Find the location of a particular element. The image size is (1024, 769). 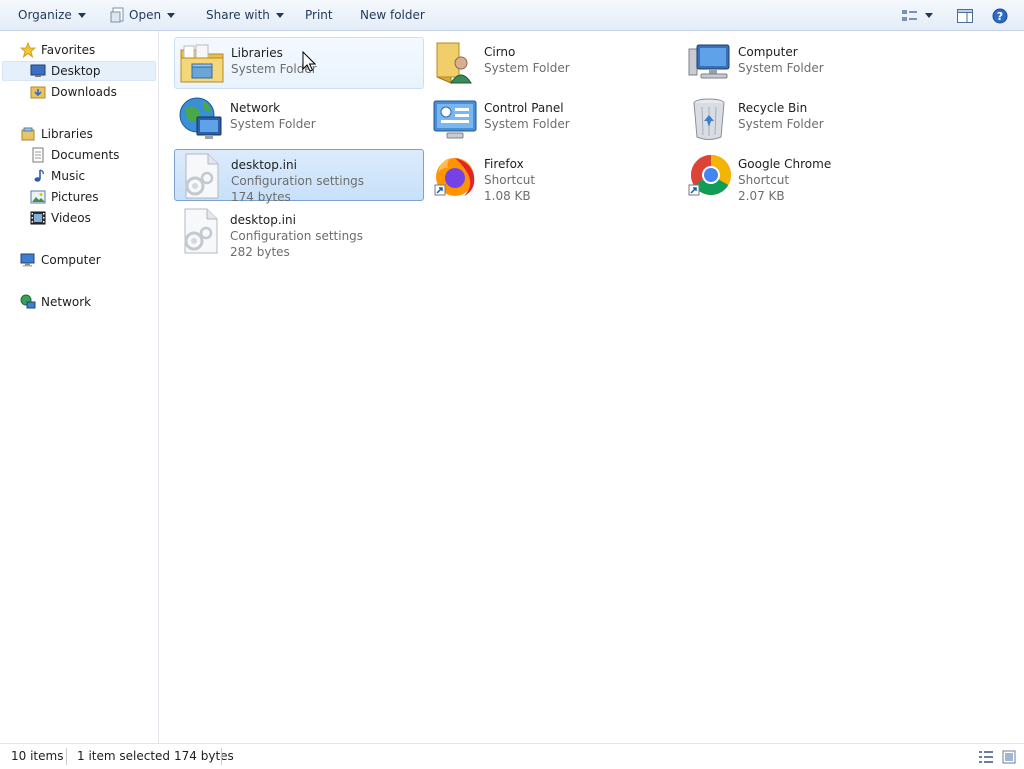

organize-button: Organize is located at coordinates (52, 15).